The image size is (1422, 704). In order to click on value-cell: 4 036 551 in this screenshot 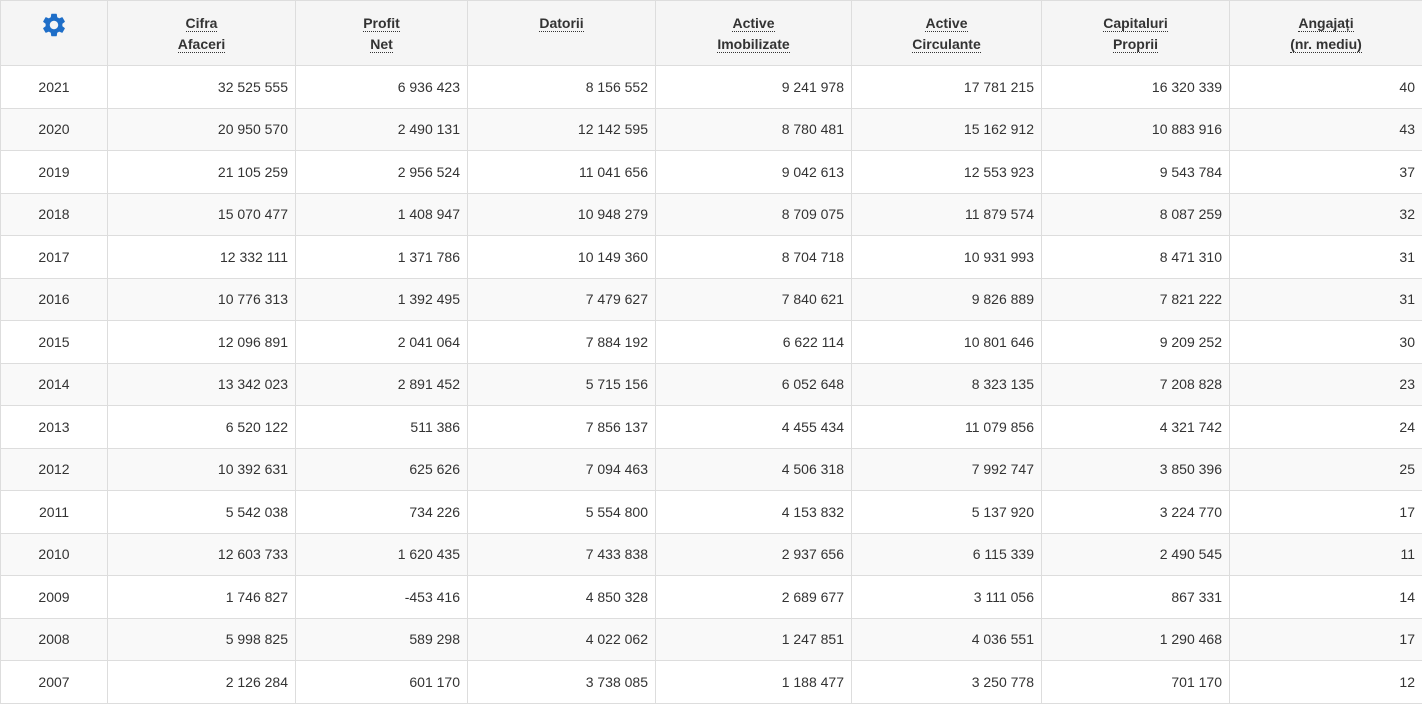, I will do `click(947, 639)`.